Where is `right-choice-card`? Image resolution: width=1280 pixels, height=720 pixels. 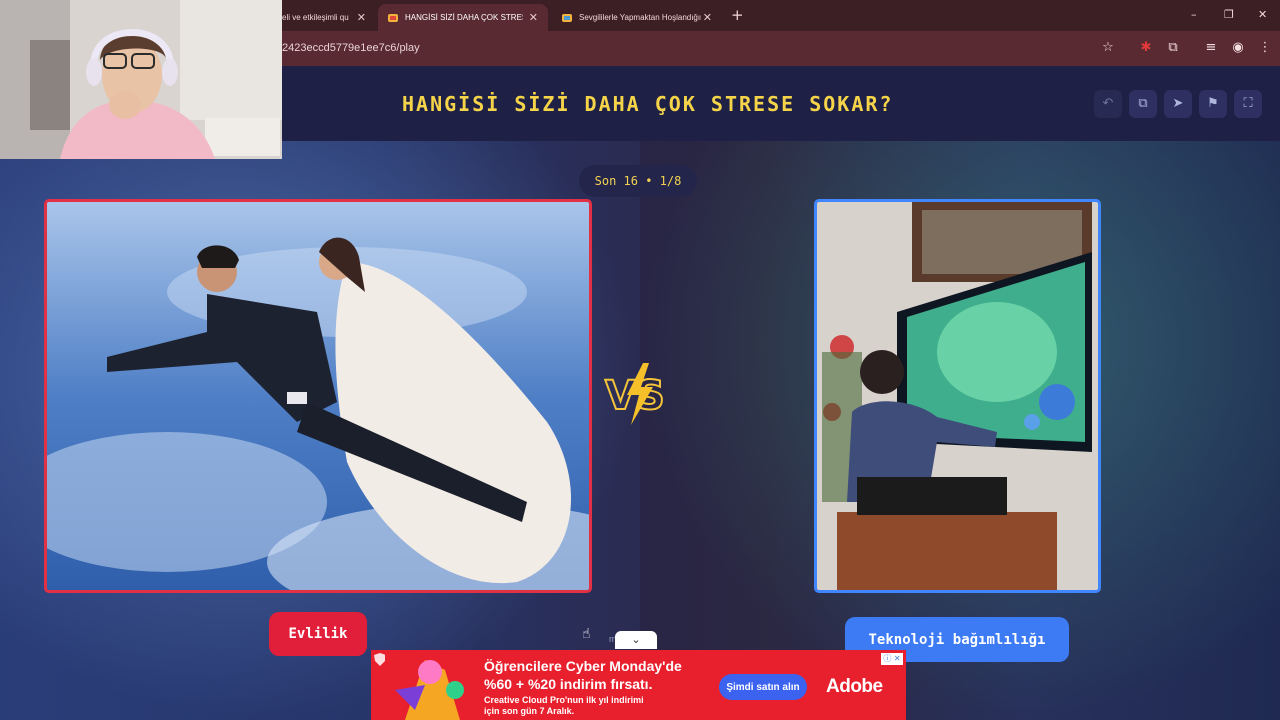 right-choice-card is located at coordinates (957, 396).